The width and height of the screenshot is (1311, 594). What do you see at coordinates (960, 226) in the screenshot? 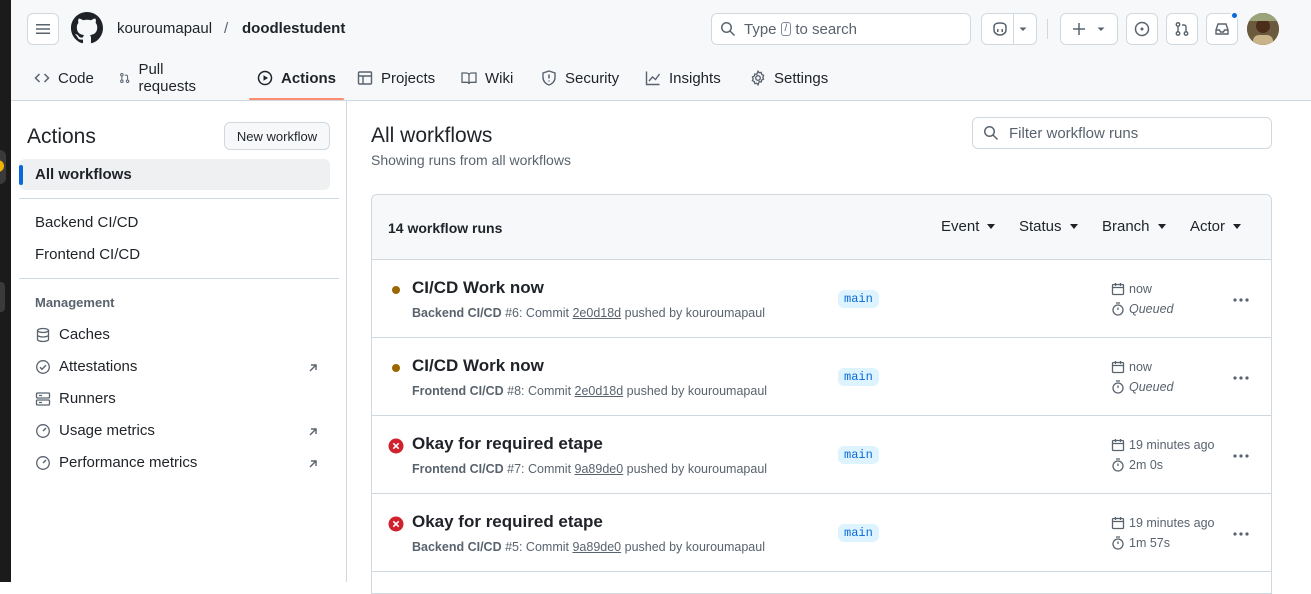
I see `filter-label: Event` at bounding box center [960, 226].